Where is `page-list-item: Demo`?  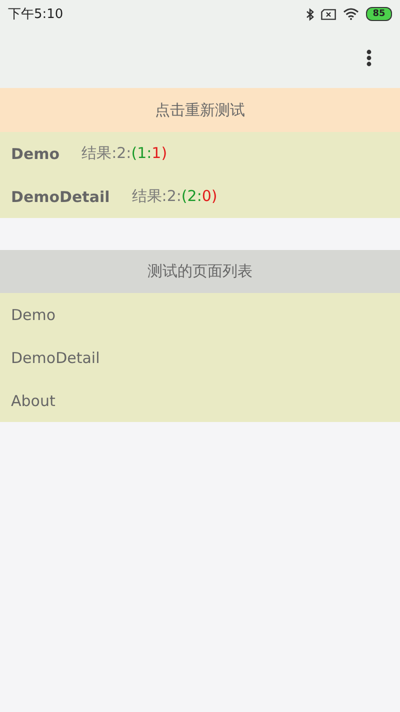
page-list-item: Demo is located at coordinates (200, 314).